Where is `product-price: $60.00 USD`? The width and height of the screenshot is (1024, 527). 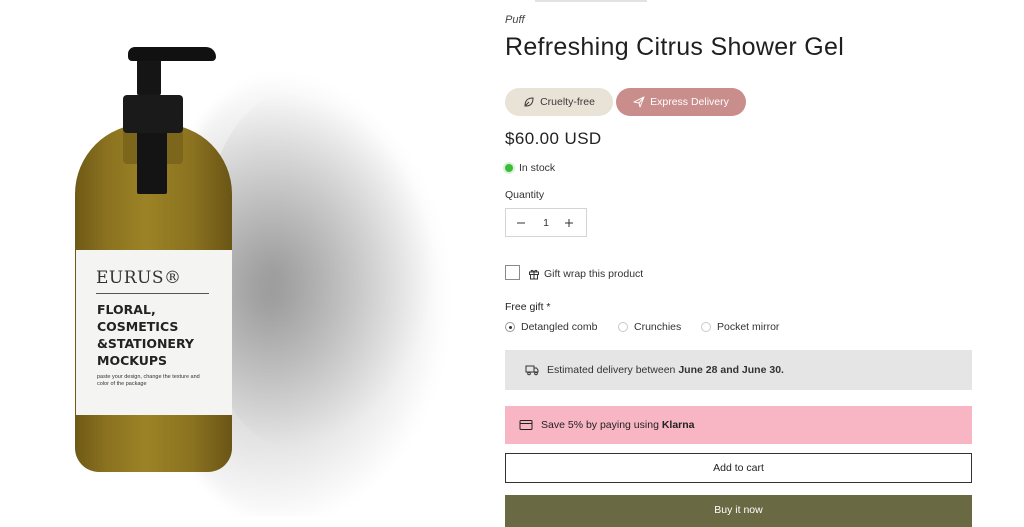
product-price: $60.00 USD is located at coordinates (553, 138).